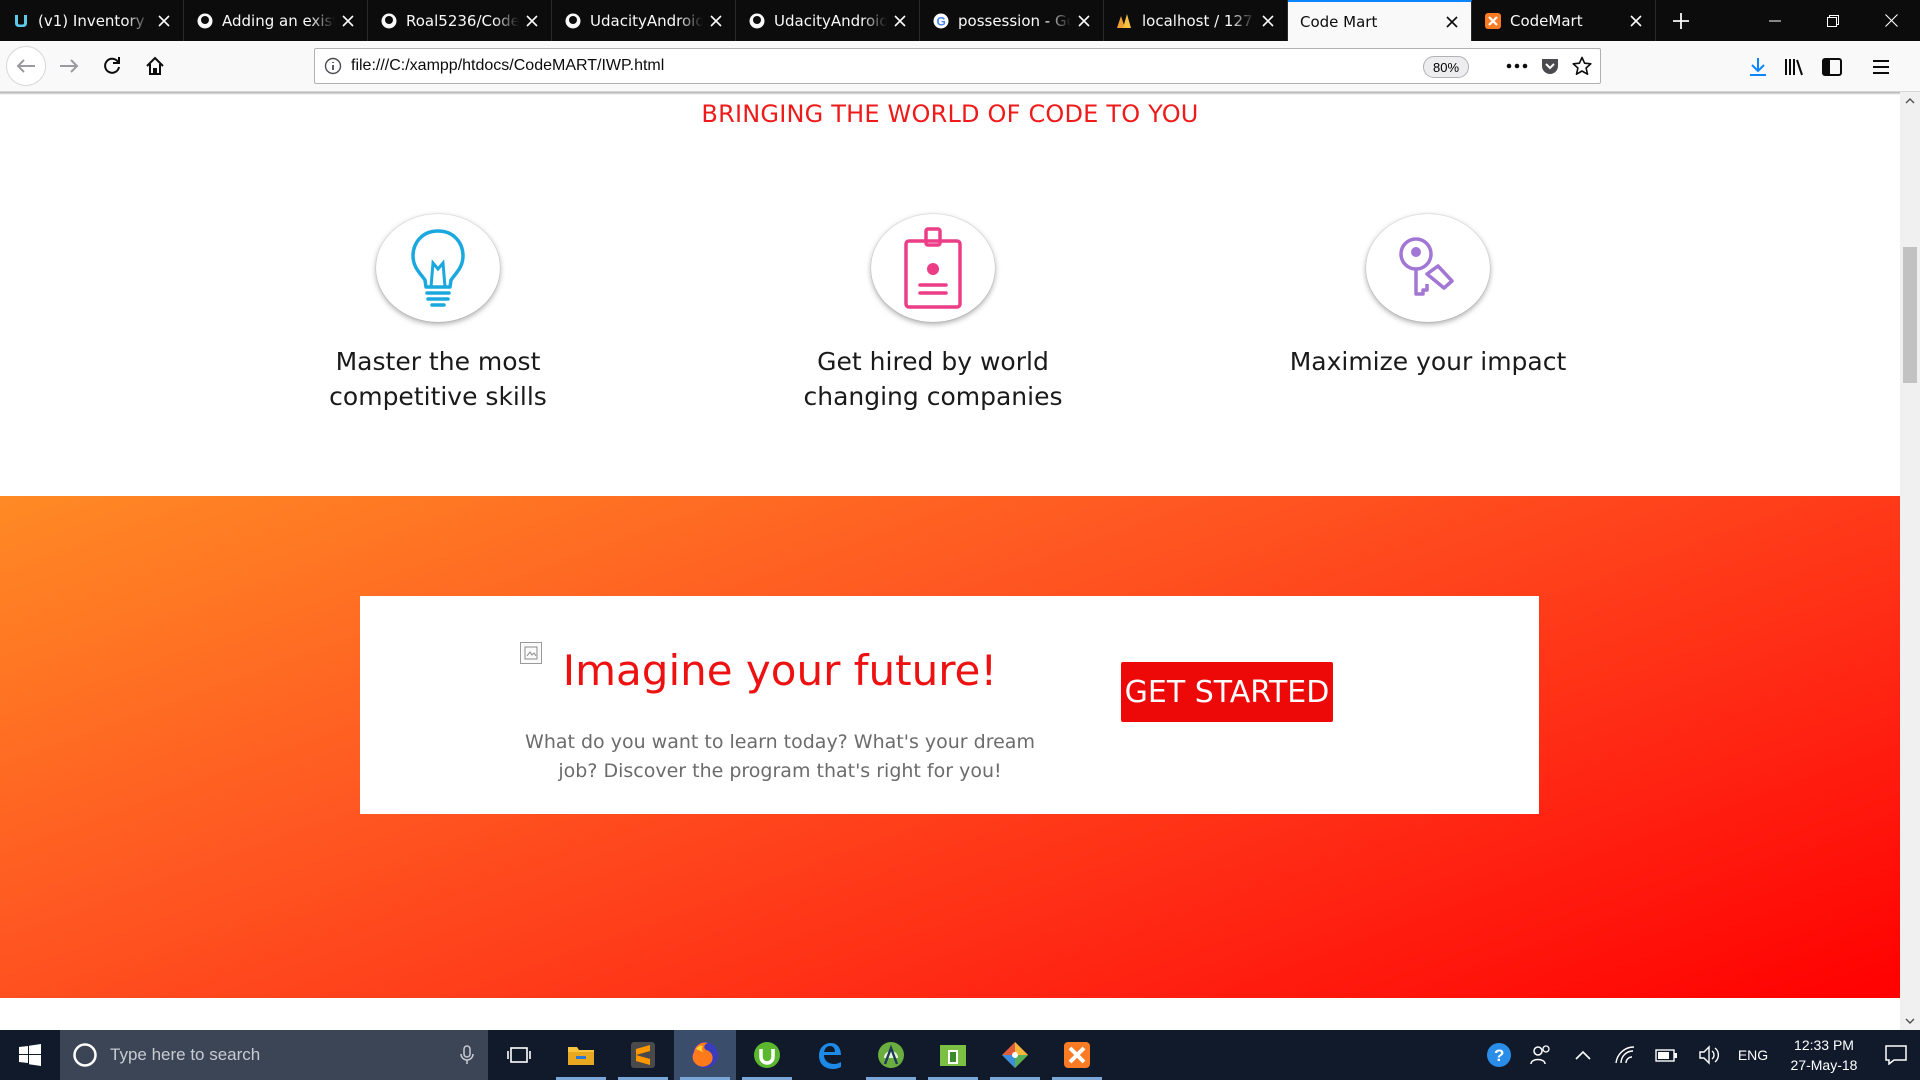  What do you see at coordinates (1541, 1055) in the screenshot?
I see `people-icon` at bounding box center [1541, 1055].